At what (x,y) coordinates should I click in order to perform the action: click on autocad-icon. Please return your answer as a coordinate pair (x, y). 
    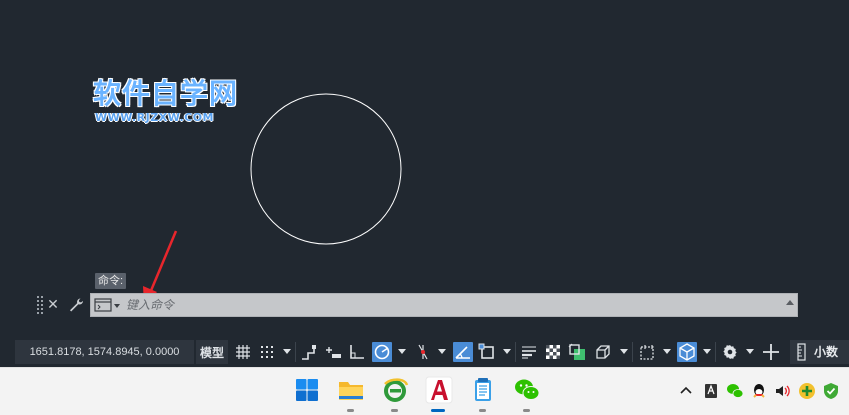
    Looking at the image, I should click on (439, 390).